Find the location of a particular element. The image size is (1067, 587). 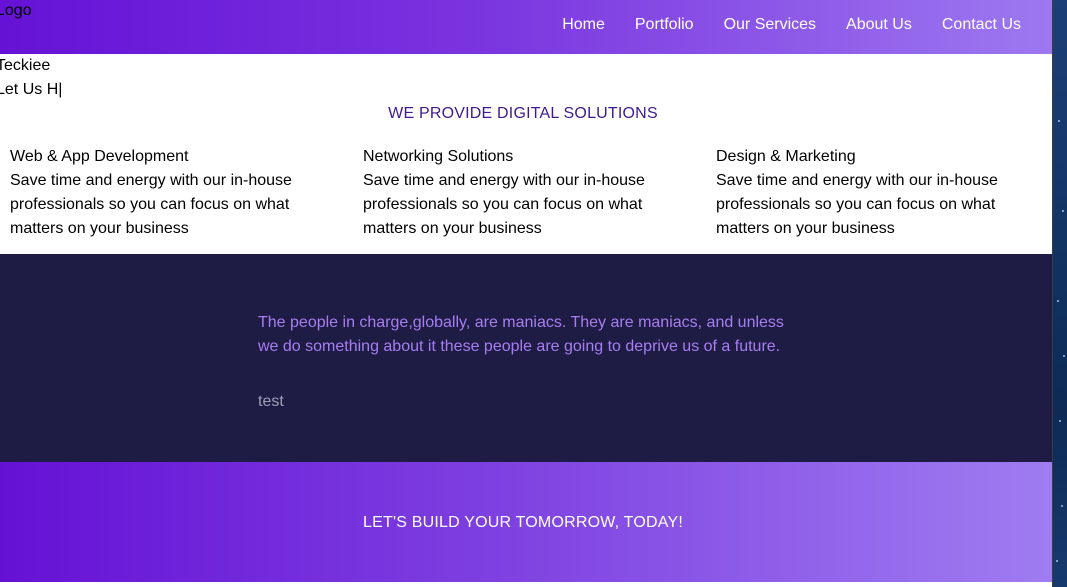

nav-about-us-link: About Us is located at coordinates (879, 25).